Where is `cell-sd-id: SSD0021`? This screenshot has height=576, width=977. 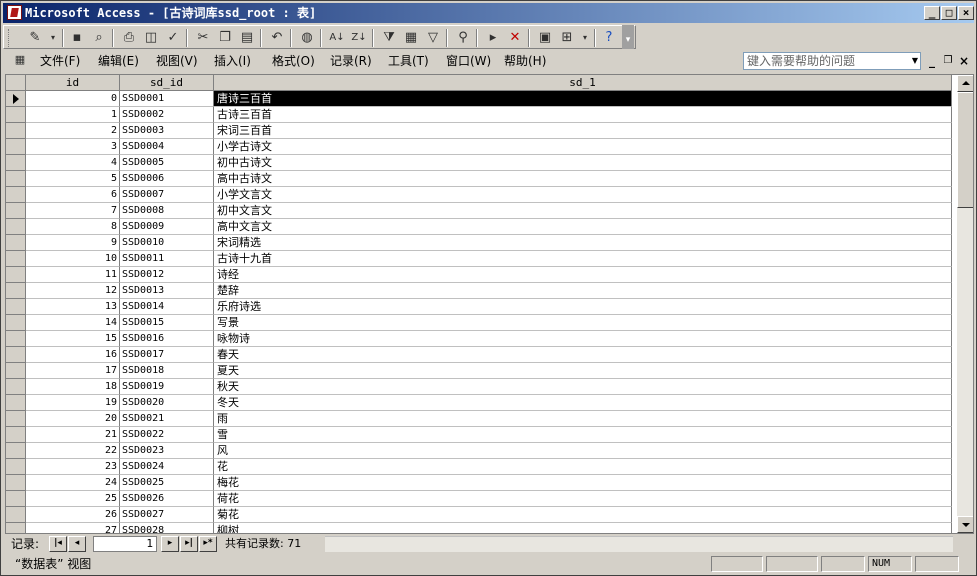
cell-sd-id: SSD0021 is located at coordinates (167, 419).